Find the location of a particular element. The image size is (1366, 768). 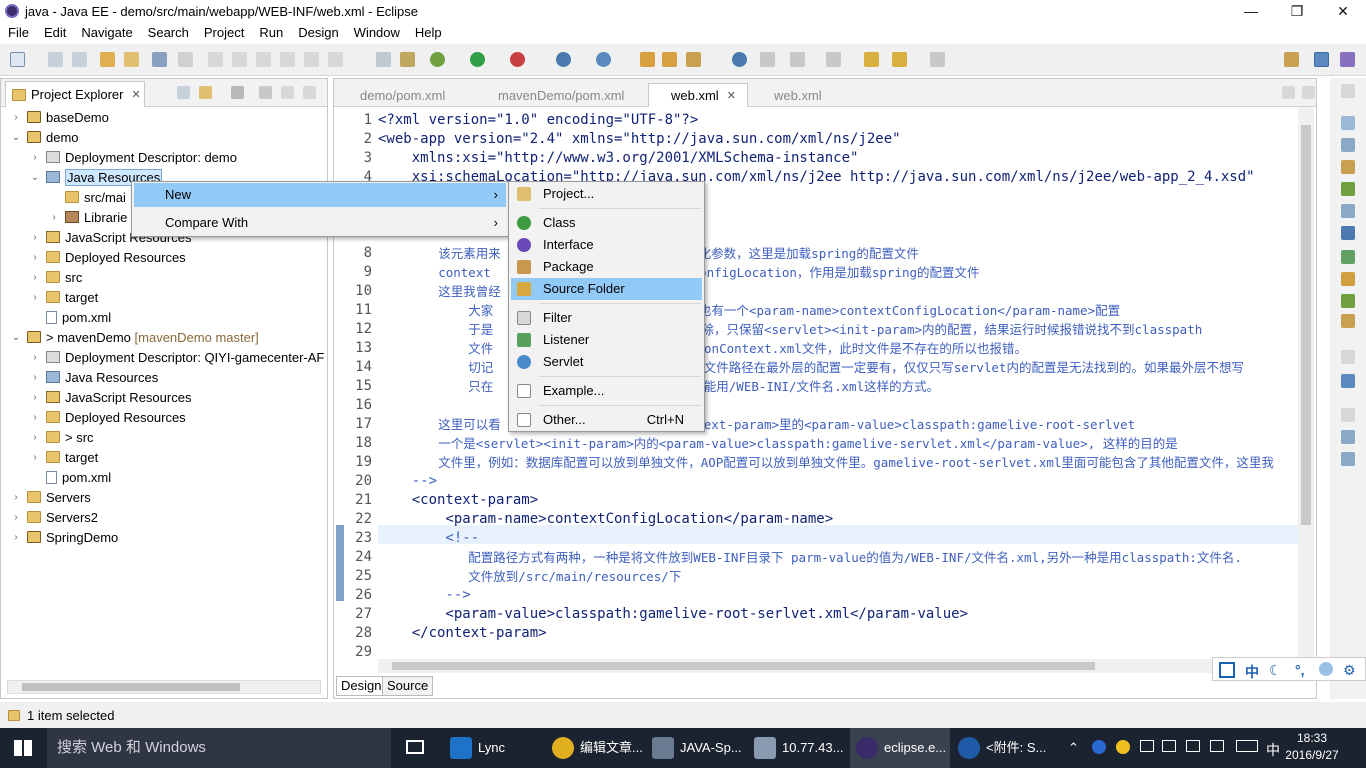

ime-punct-icon: °, is located at coordinates (1300, 670).